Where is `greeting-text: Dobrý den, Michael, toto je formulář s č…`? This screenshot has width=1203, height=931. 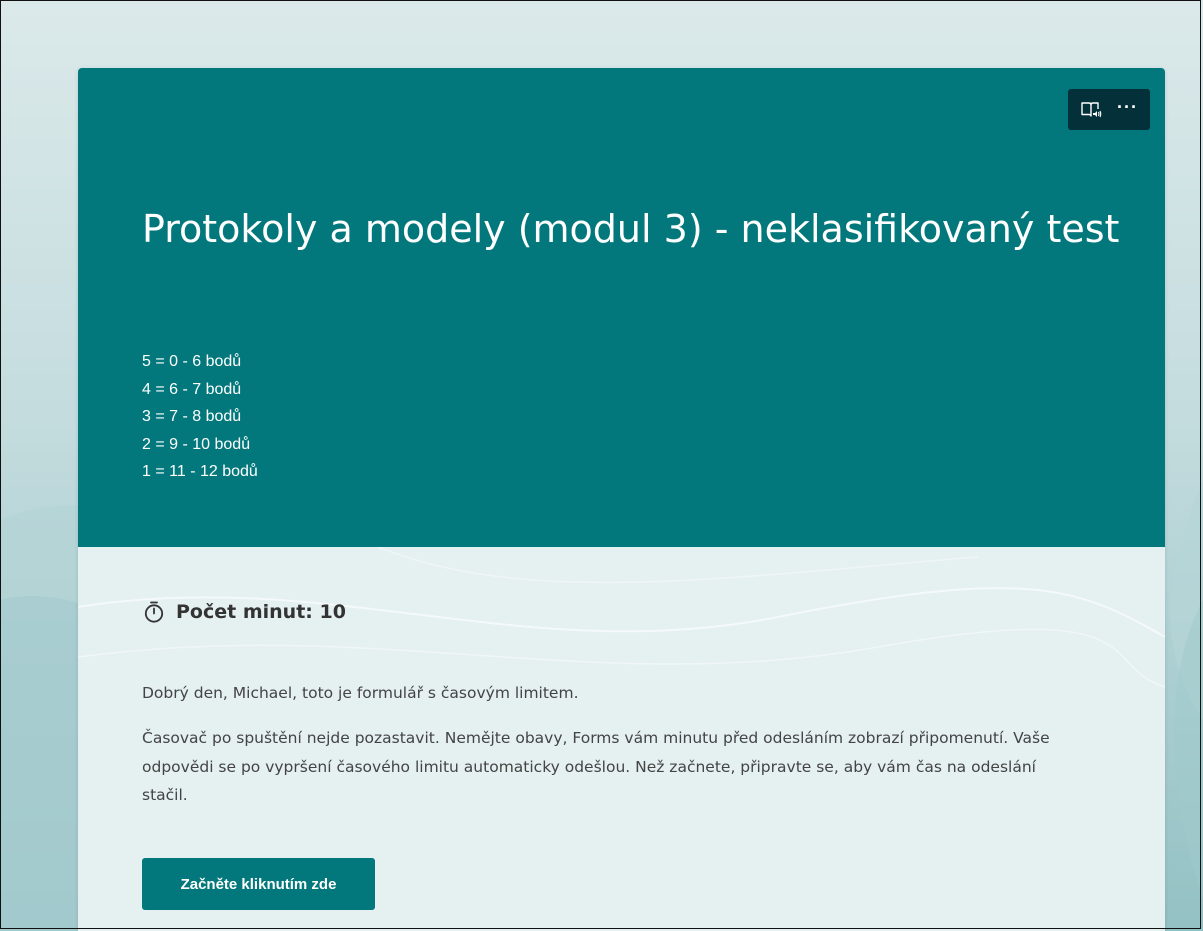
greeting-text: Dobrý den, Michael, toto je formulář s č… is located at coordinates (360, 693).